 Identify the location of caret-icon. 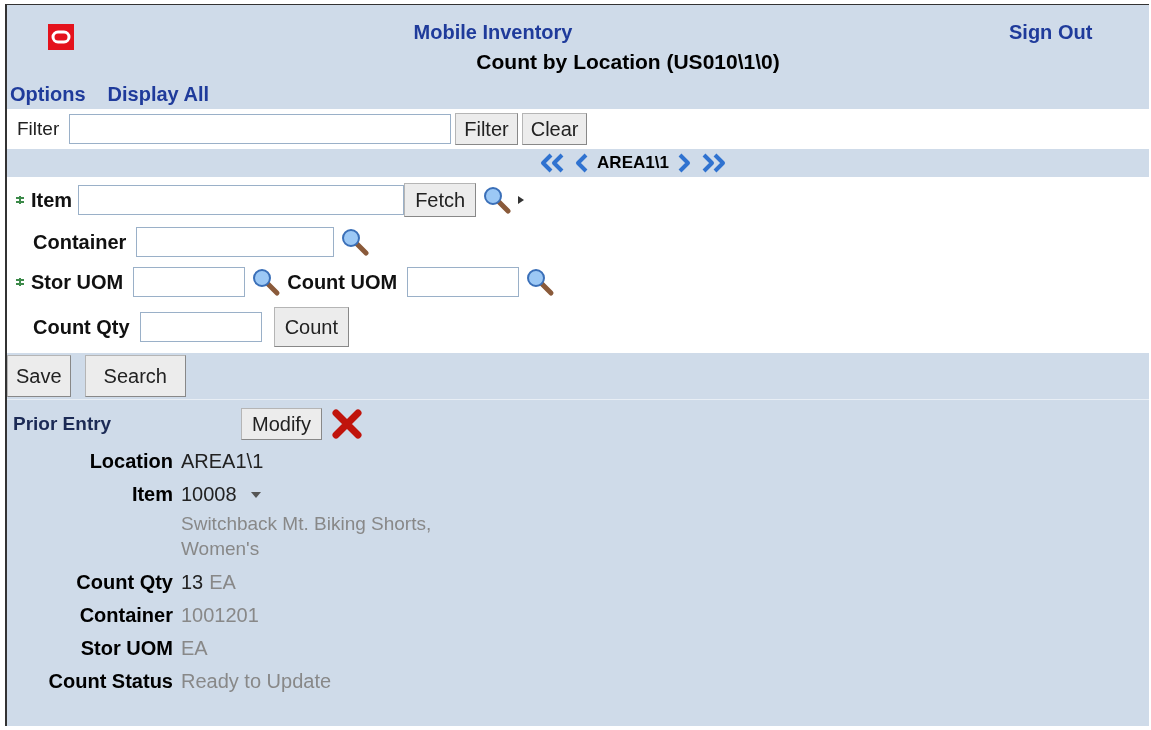
(521, 200).